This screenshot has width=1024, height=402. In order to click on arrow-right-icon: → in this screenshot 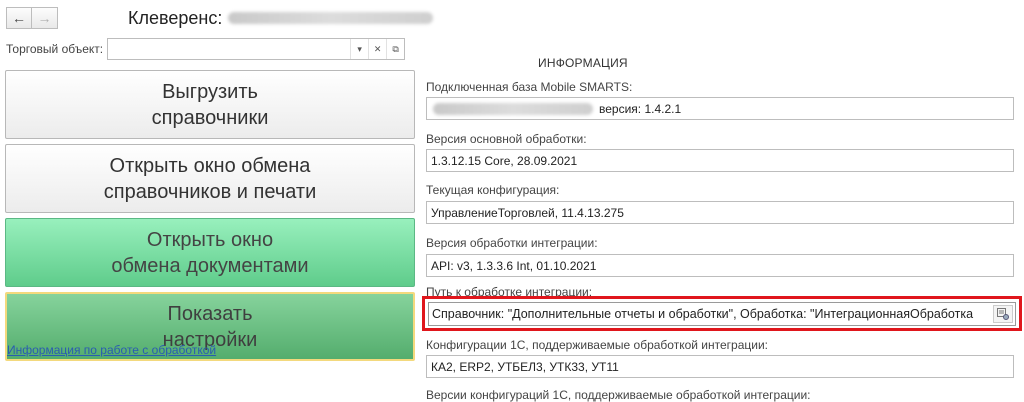, I will do `click(44, 18)`.